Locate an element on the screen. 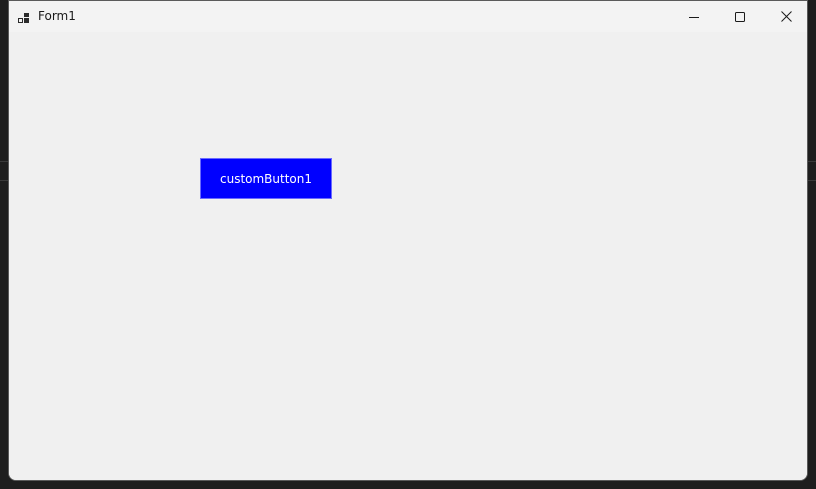 Image resolution: width=816 pixels, height=489 pixels. title-bar: Form1 is located at coordinates (408, 16).